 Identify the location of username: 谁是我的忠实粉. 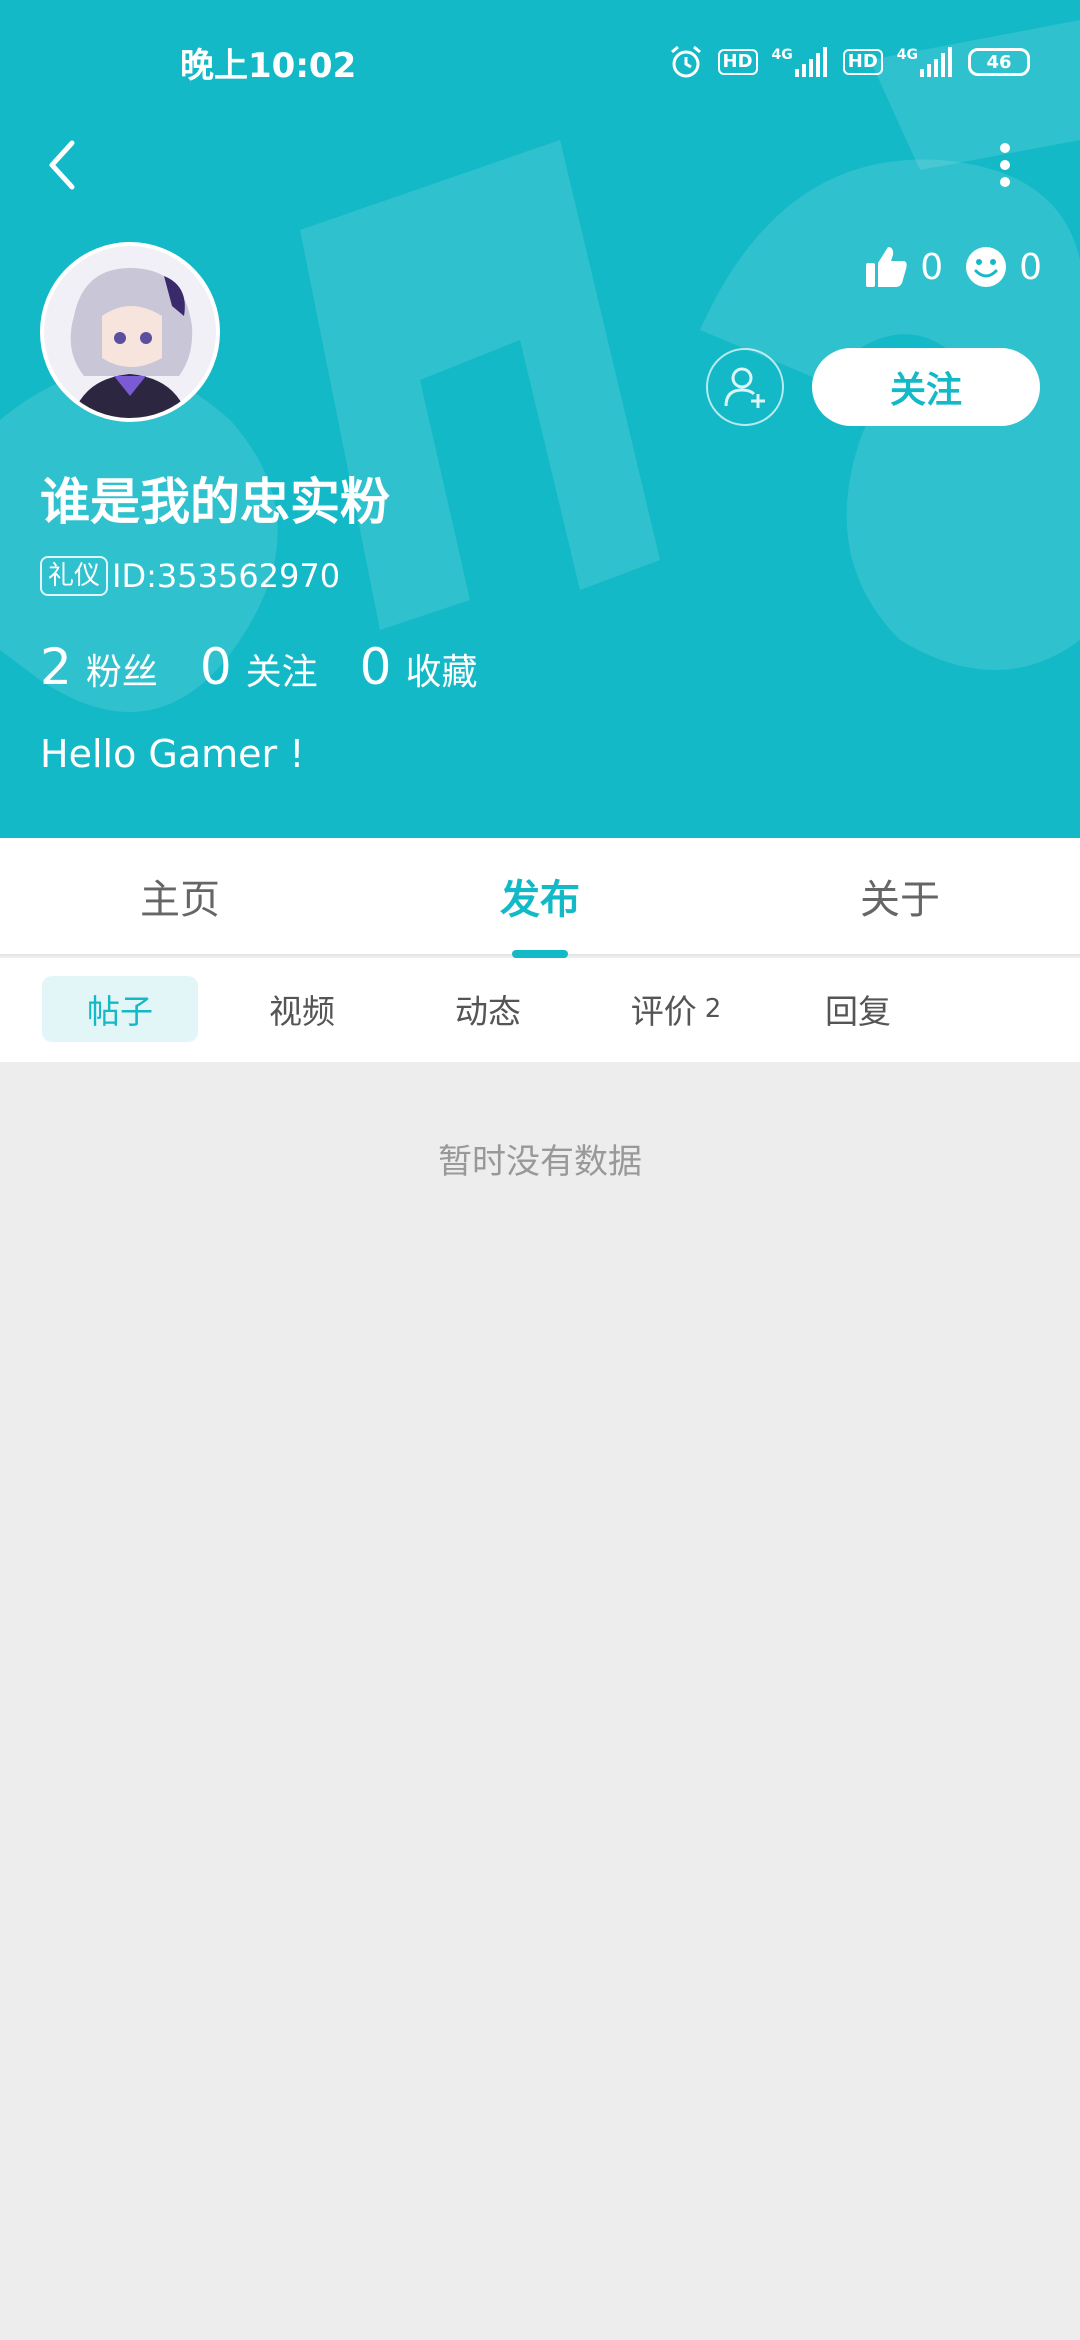
(215, 502).